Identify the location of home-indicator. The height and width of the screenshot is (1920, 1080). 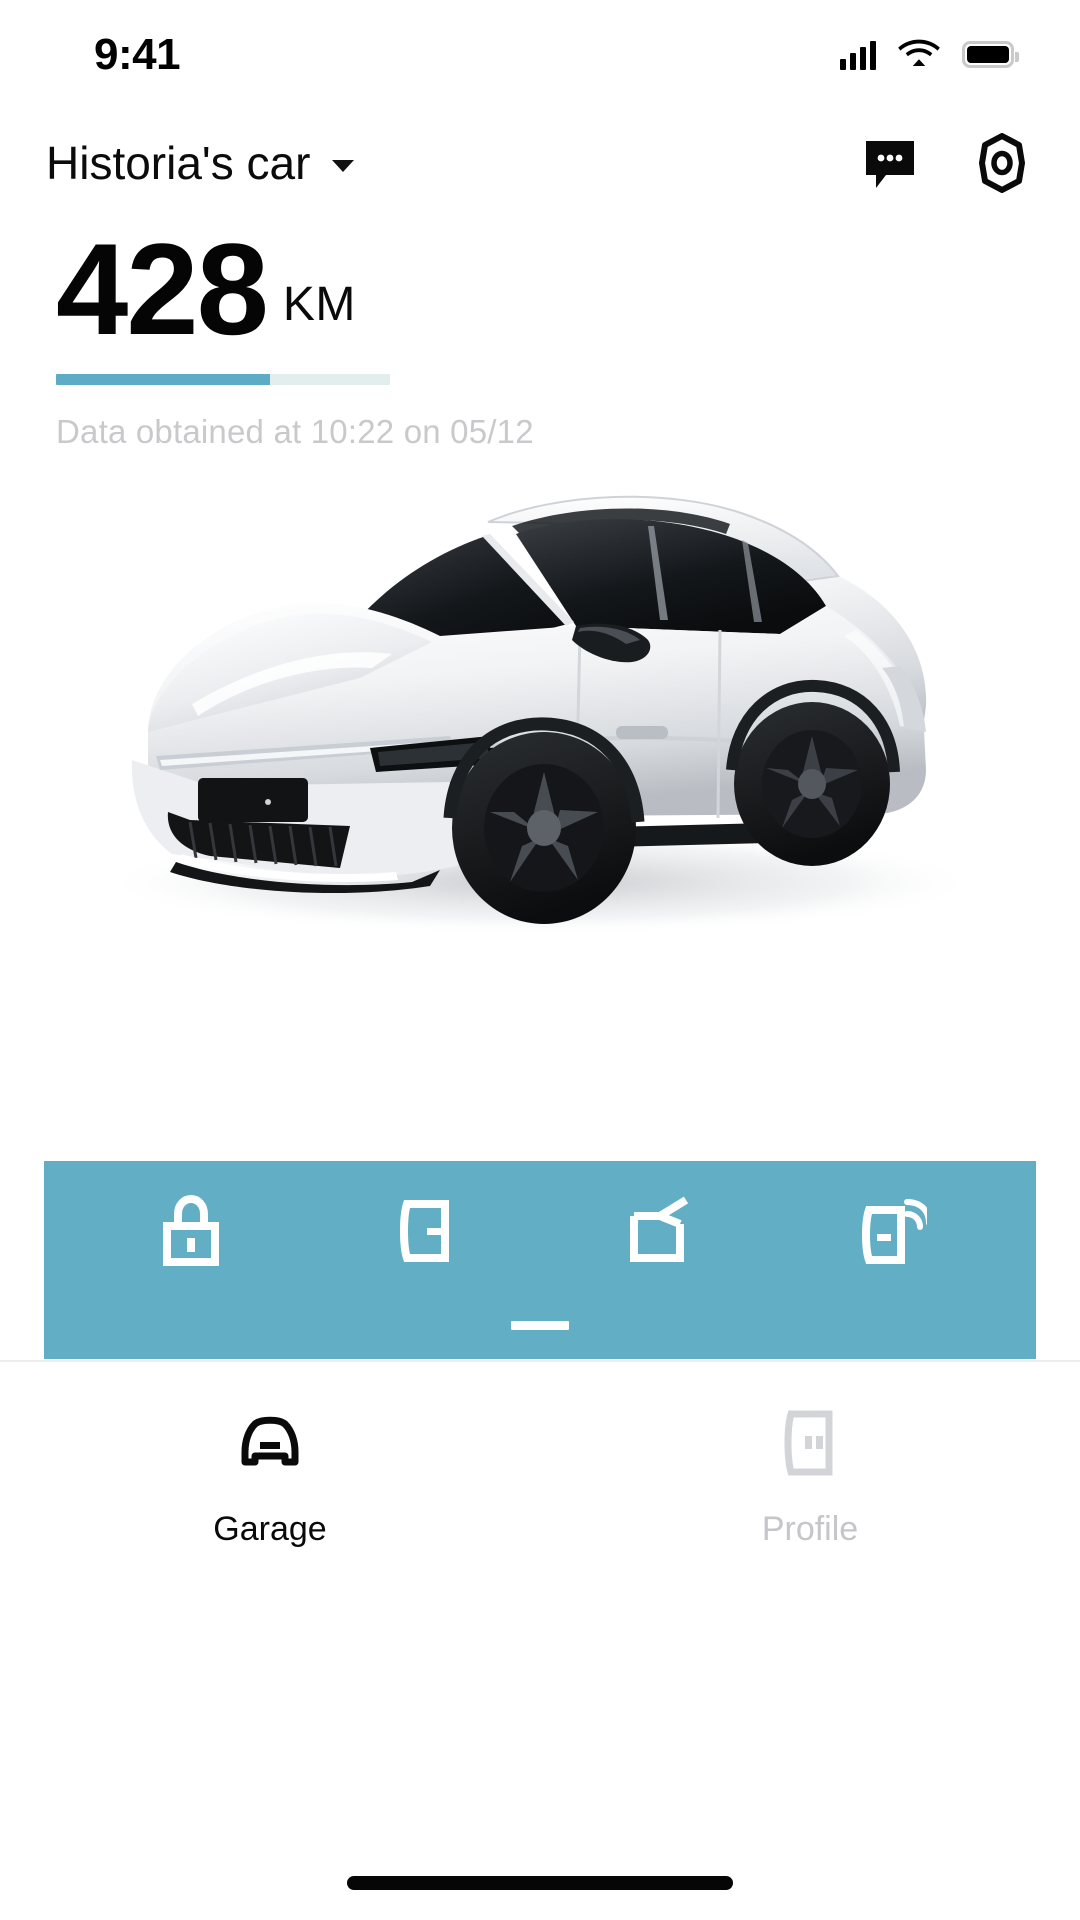
(540, 1883).